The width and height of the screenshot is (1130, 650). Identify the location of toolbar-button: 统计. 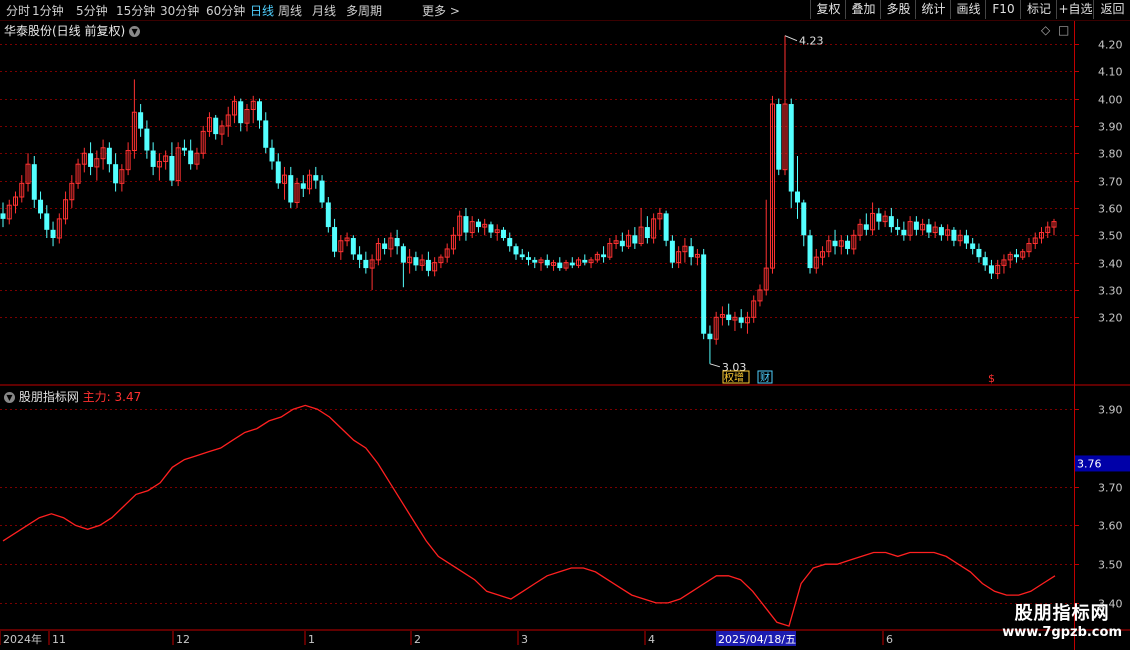
(933, 9).